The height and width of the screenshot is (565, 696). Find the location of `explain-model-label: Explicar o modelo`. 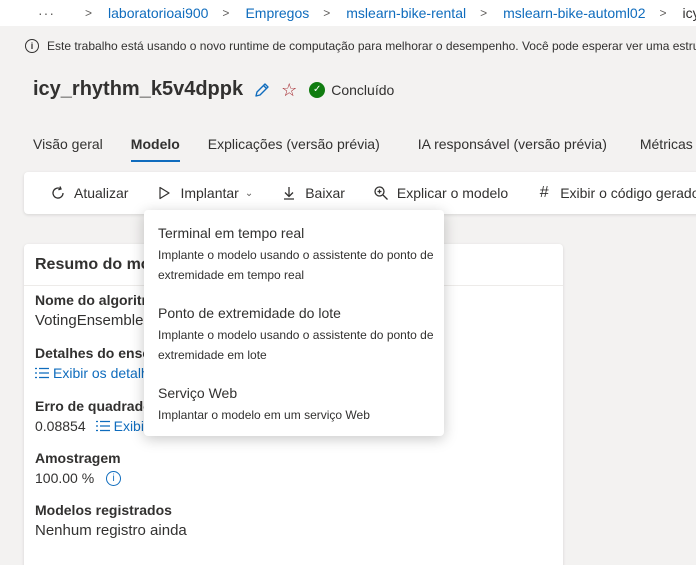

explain-model-label: Explicar o modelo is located at coordinates (452, 193).